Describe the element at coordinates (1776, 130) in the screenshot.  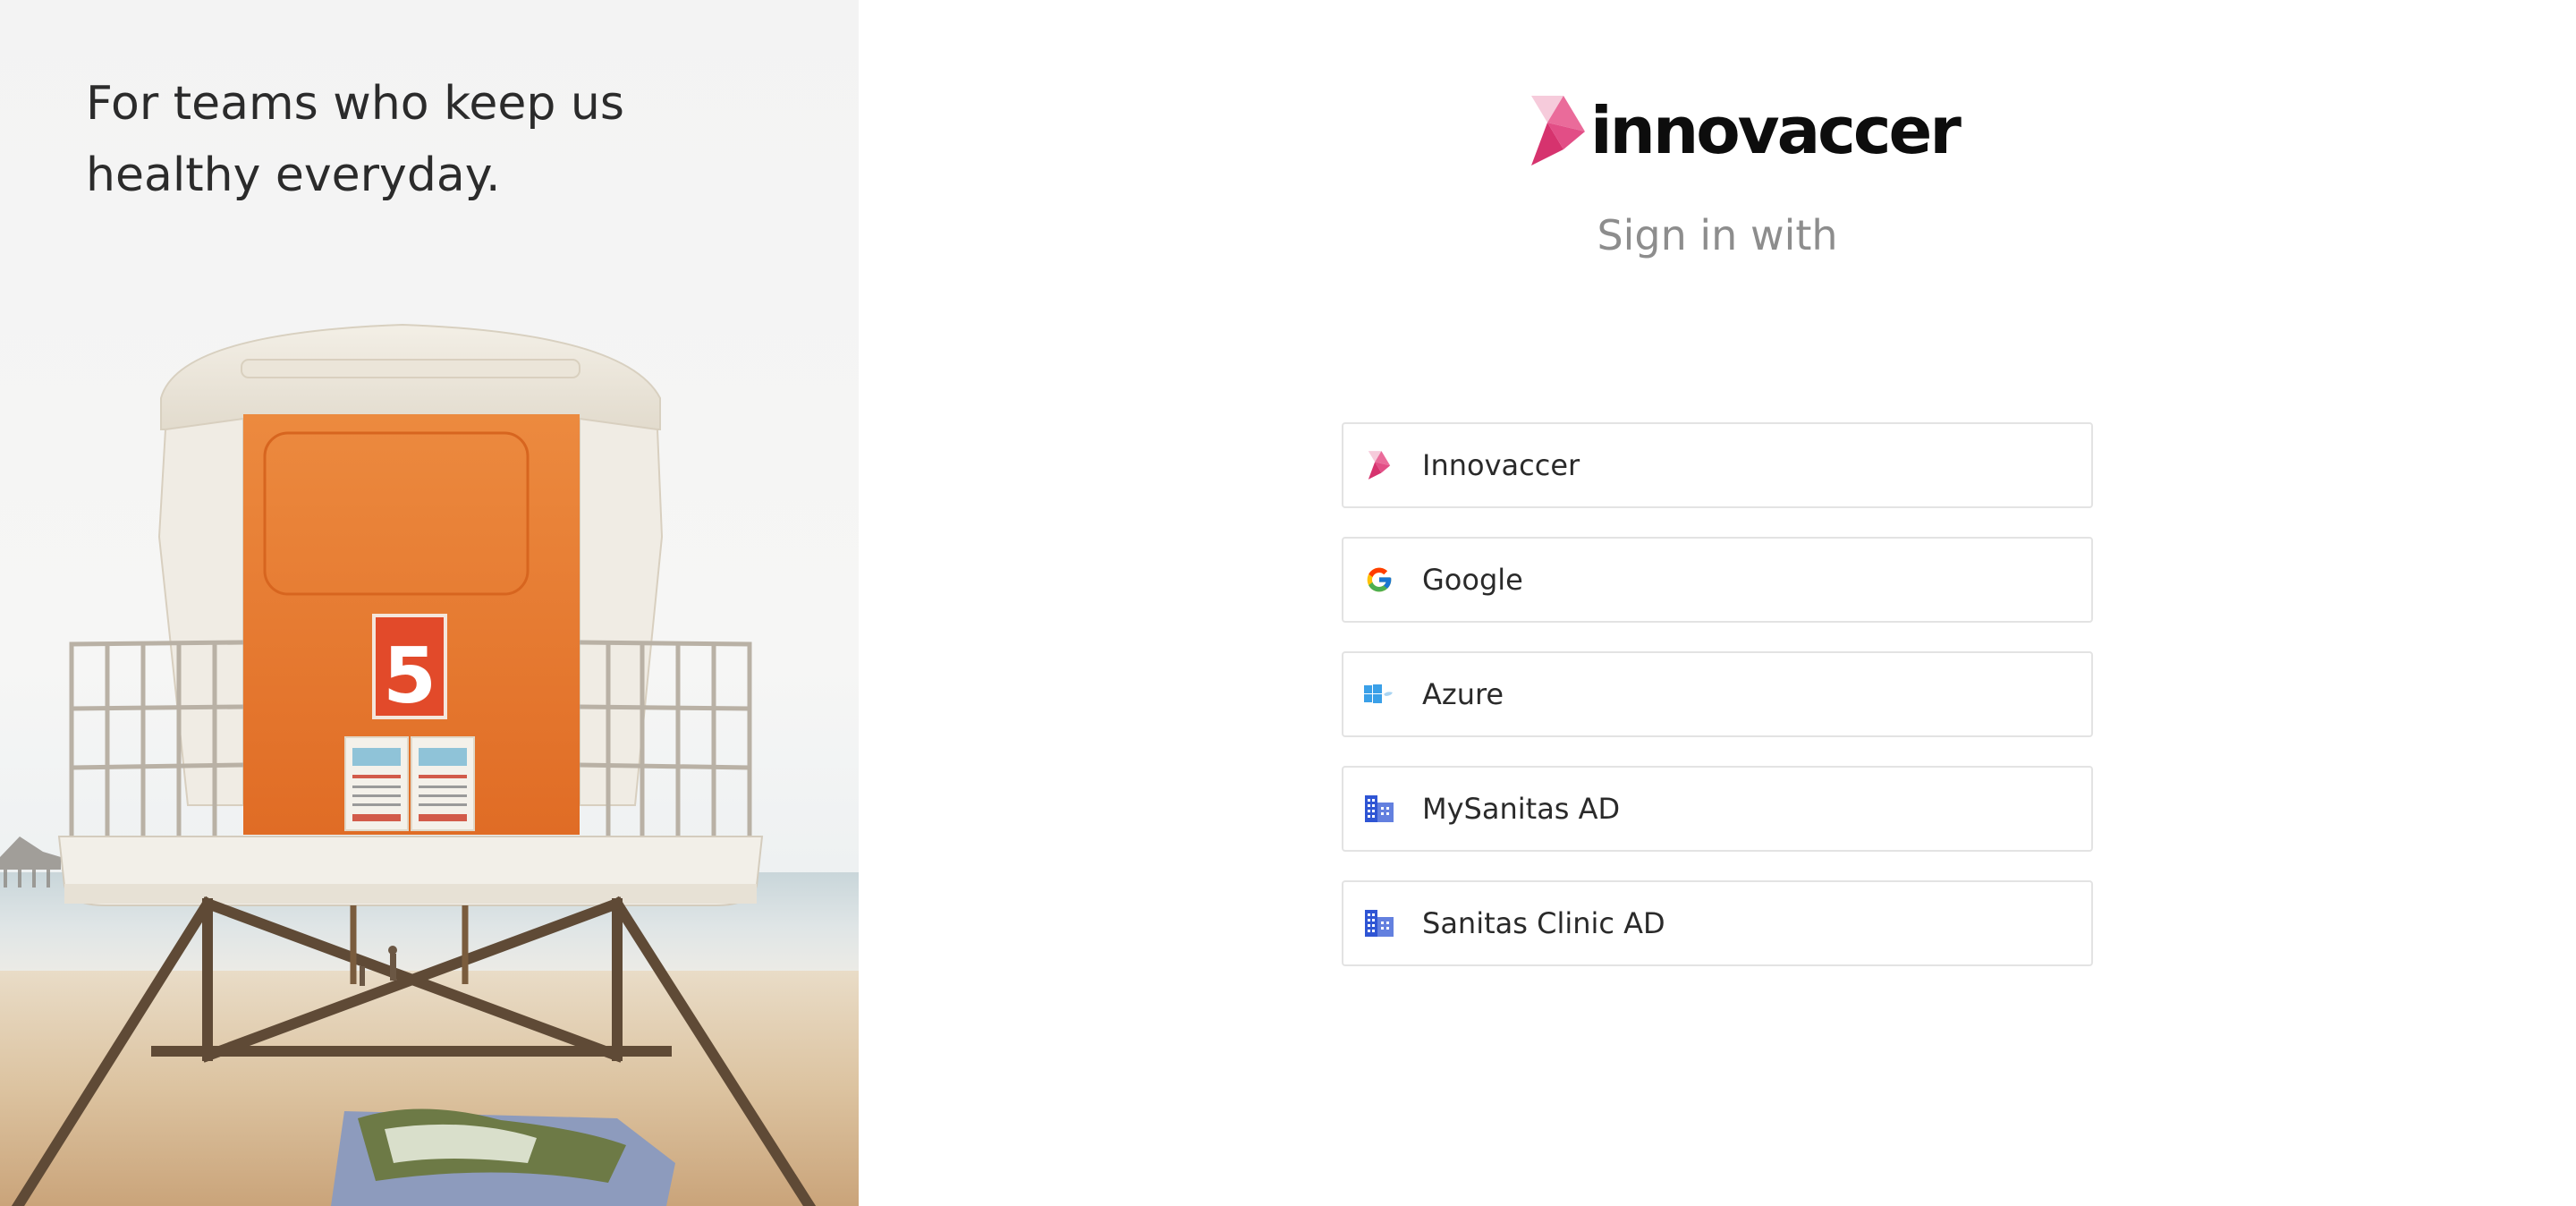
I see `brand-name: innovaccer` at that location.